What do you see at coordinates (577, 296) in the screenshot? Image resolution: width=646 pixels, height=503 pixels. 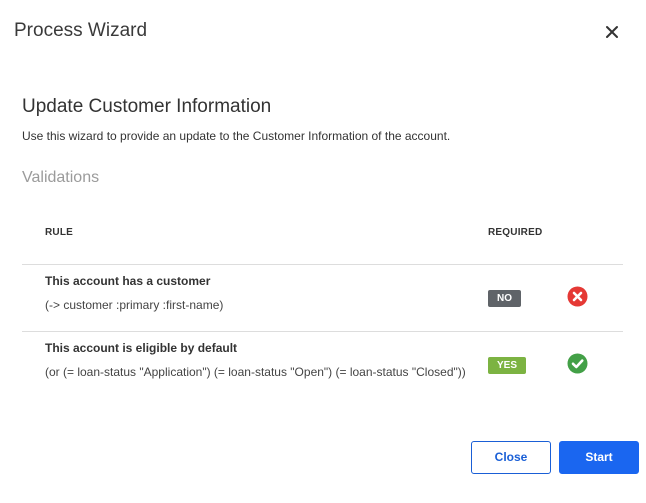 I see `error-circle-icon` at bounding box center [577, 296].